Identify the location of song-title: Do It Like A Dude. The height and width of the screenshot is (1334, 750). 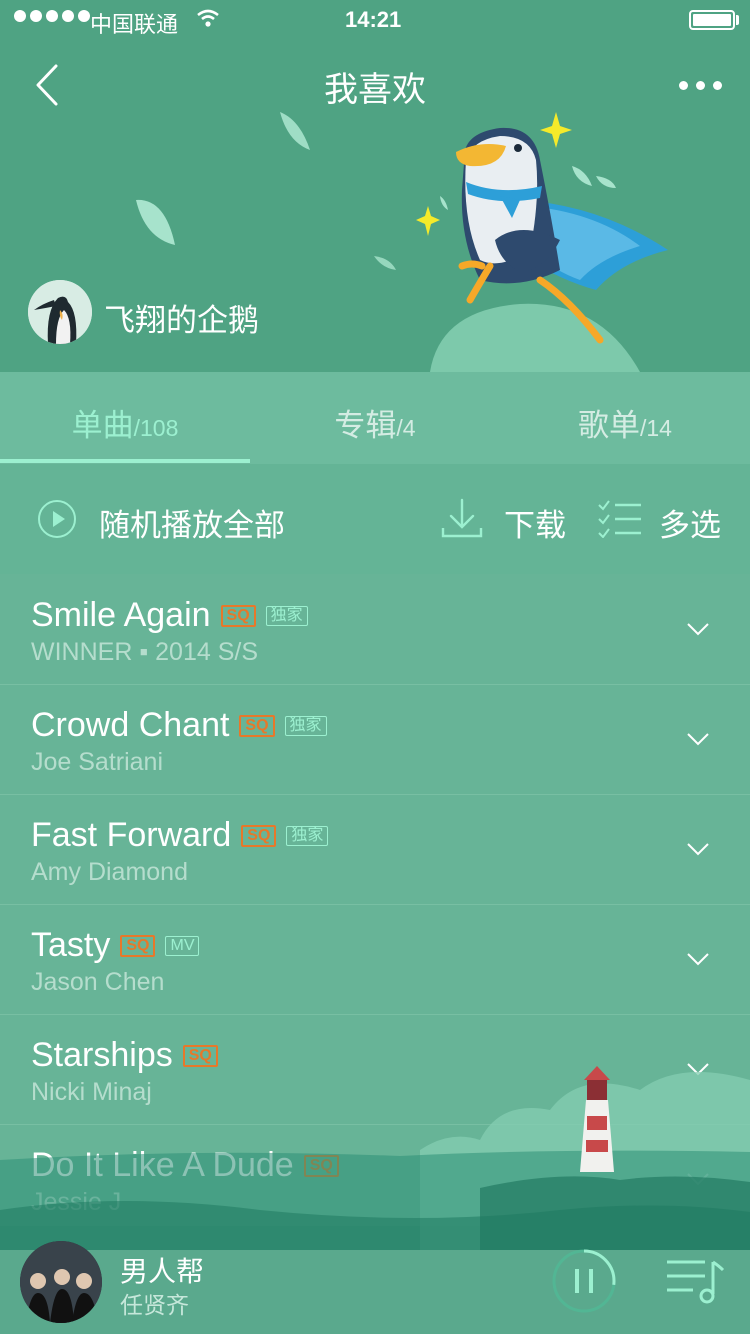
(162, 1165).